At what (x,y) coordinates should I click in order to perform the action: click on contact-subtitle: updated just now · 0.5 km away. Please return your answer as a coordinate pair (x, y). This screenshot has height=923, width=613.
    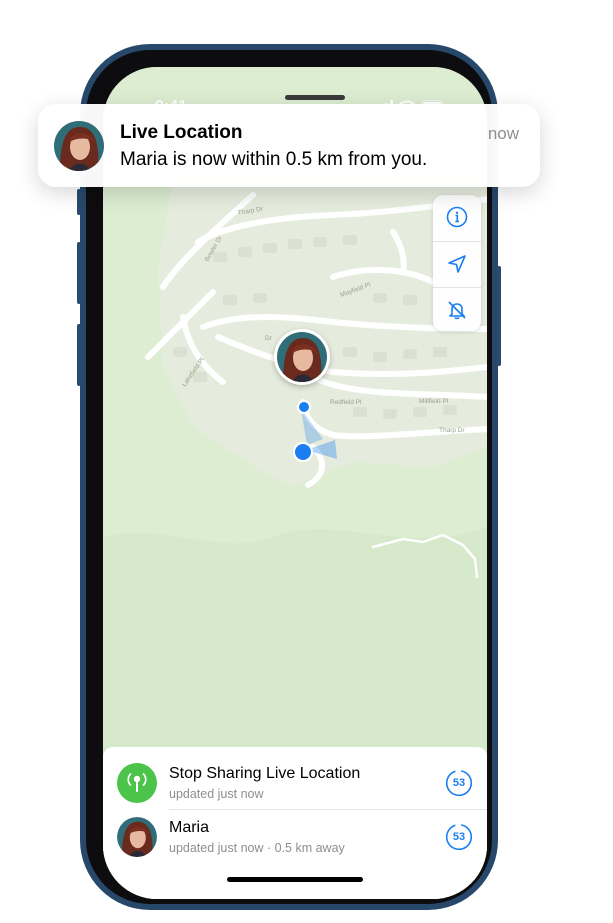
    Looking at the image, I should click on (257, 848).